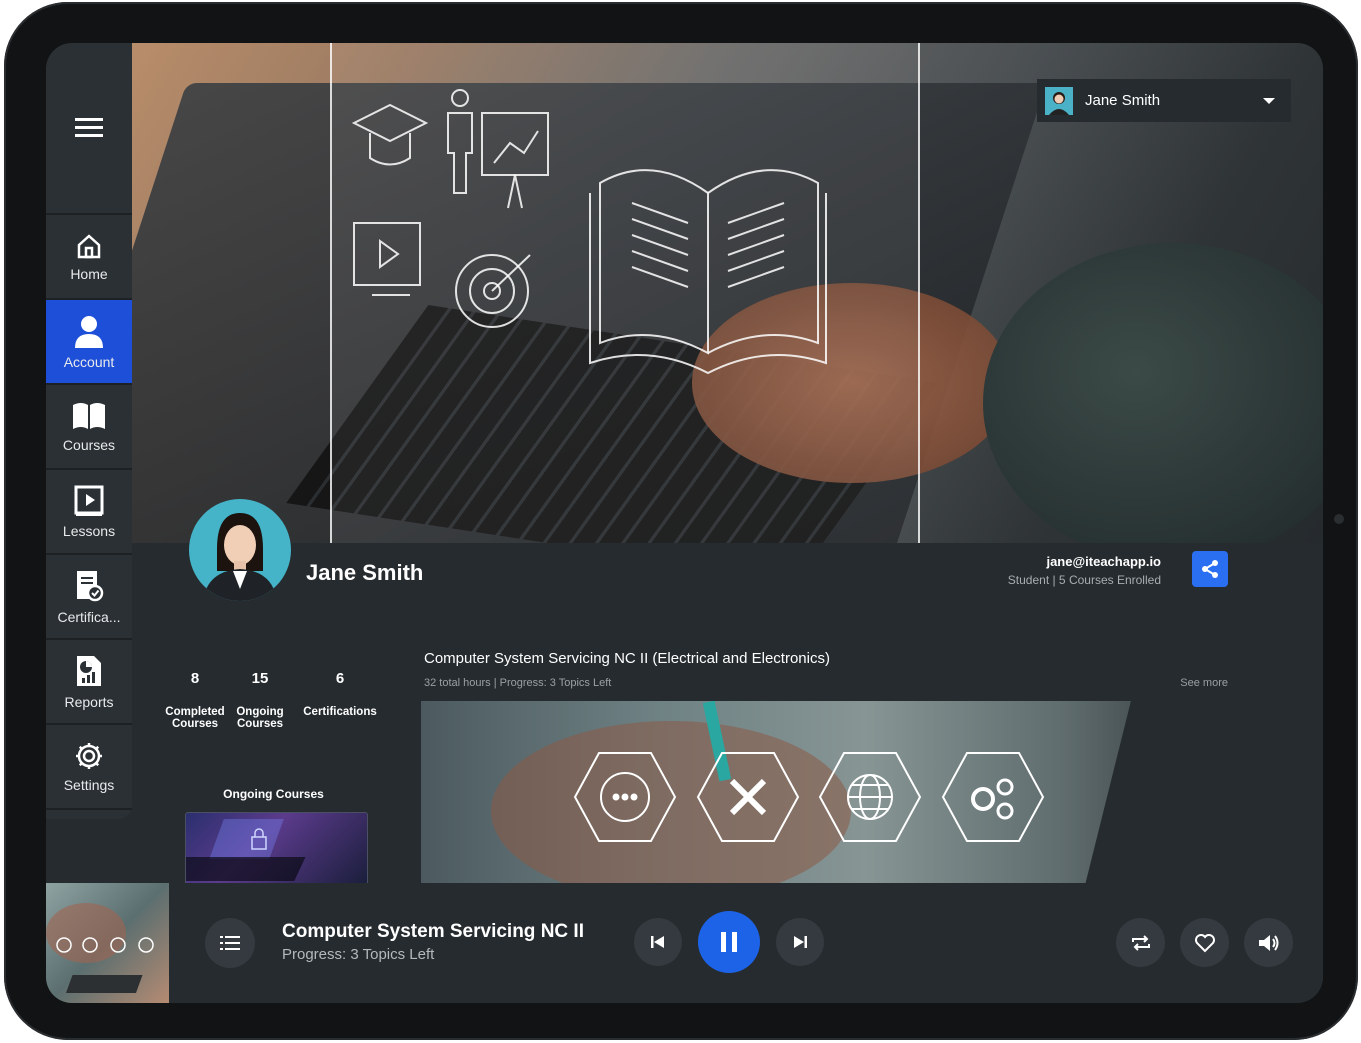 This screenshot has width=1361, height=1043. I want to click on sidebar-item-label: Courses, so click(89, 444).